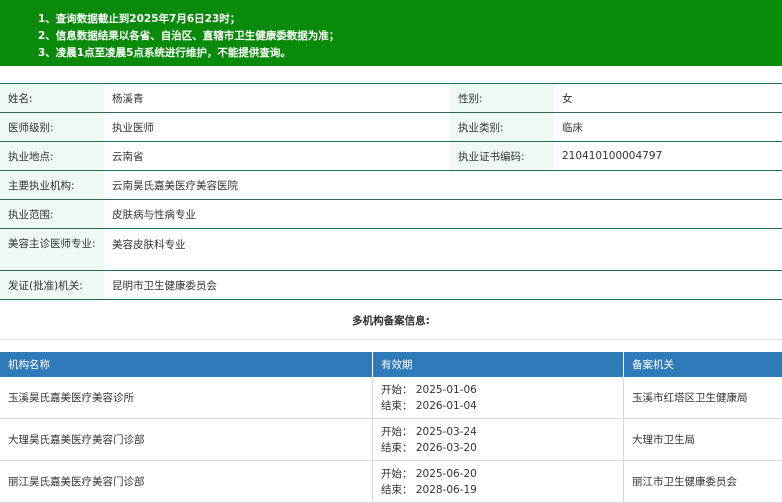  I want to click on gender-label: 性别:, so click(502, 98).